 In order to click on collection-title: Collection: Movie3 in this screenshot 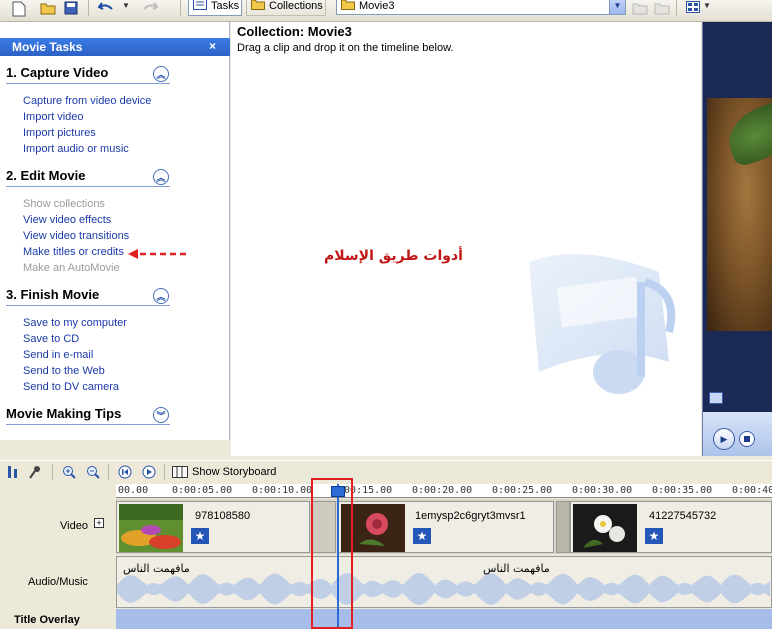, I will do `click(294, 31)`.